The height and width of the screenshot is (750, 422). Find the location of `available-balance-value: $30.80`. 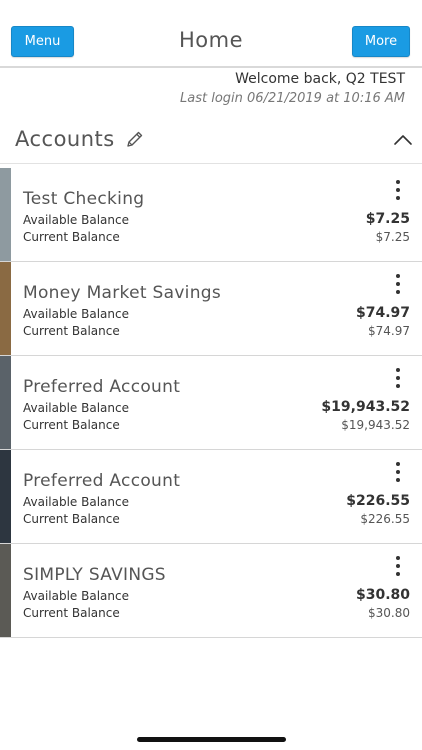

available-balance-value: $30.80 is located at coordinates (382, 595).